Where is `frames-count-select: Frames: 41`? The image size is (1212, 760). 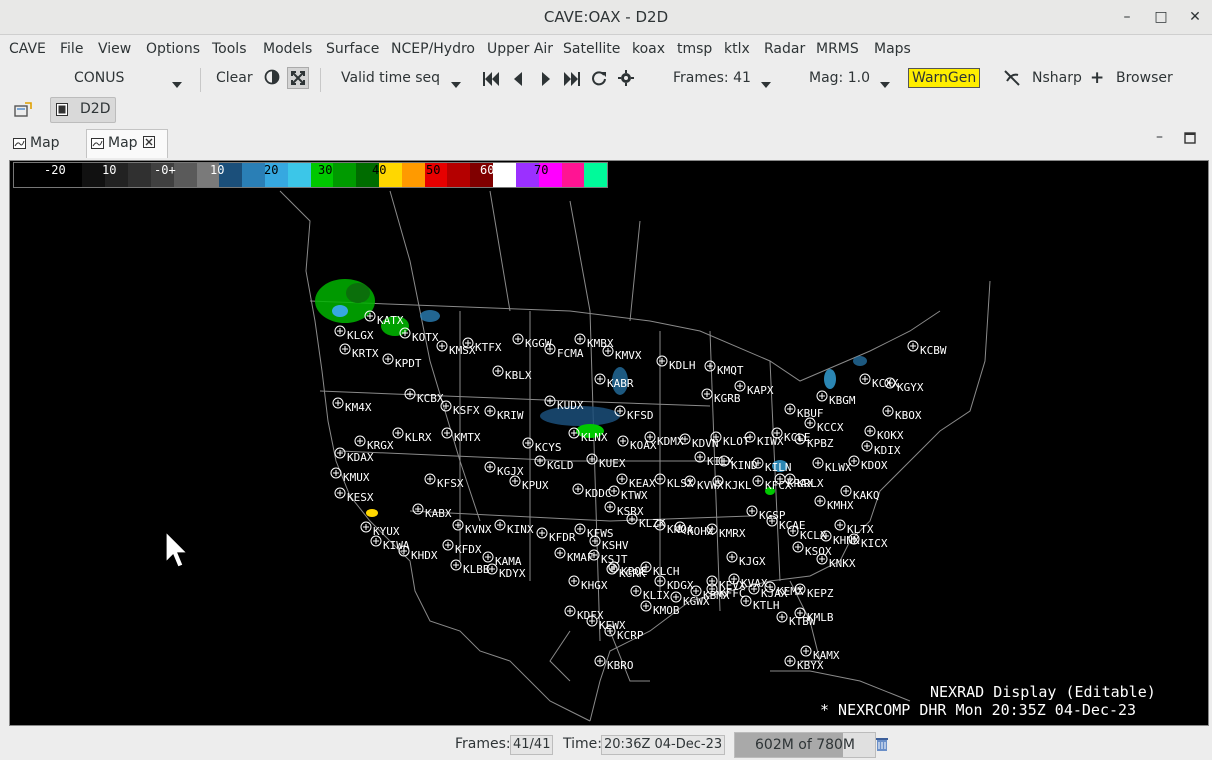
frames-count-select: Frames: 41 is located at coordinates (712, 78).